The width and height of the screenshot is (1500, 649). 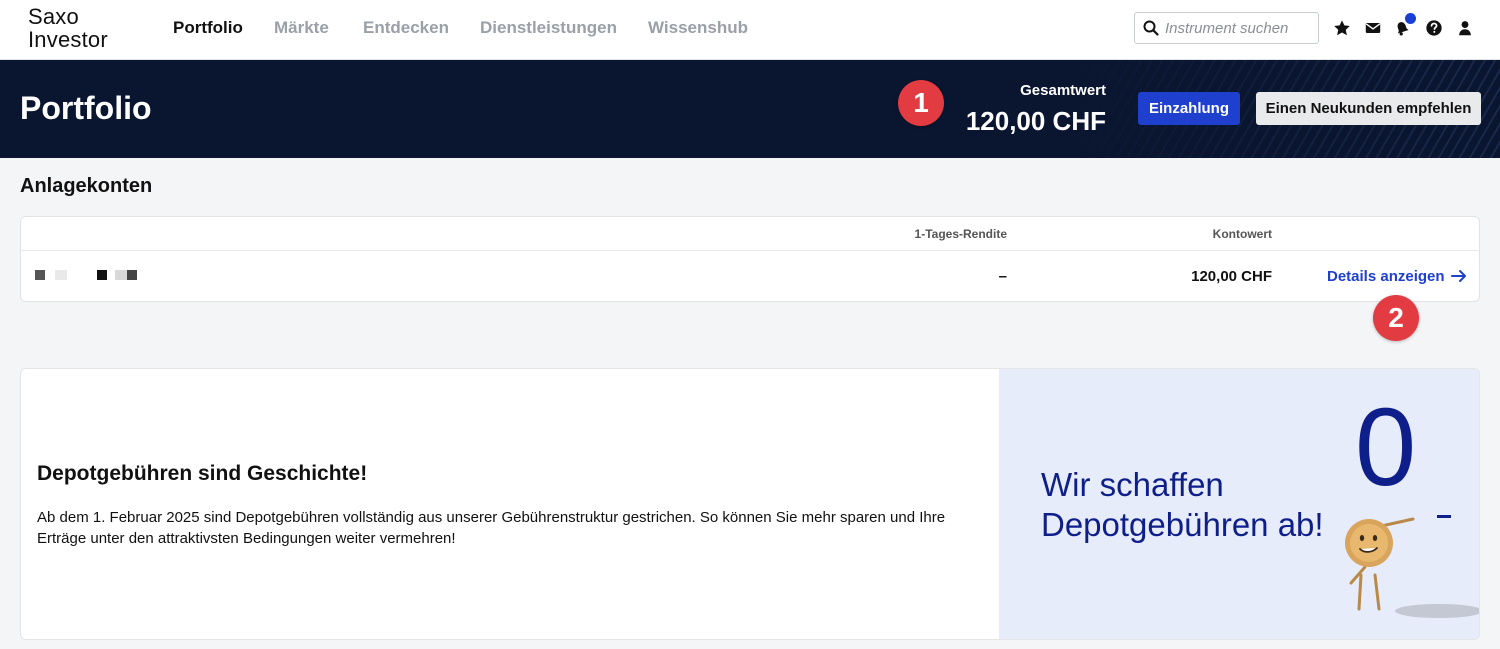 I want to click on notification-badge, so click(x=1410, y=18).